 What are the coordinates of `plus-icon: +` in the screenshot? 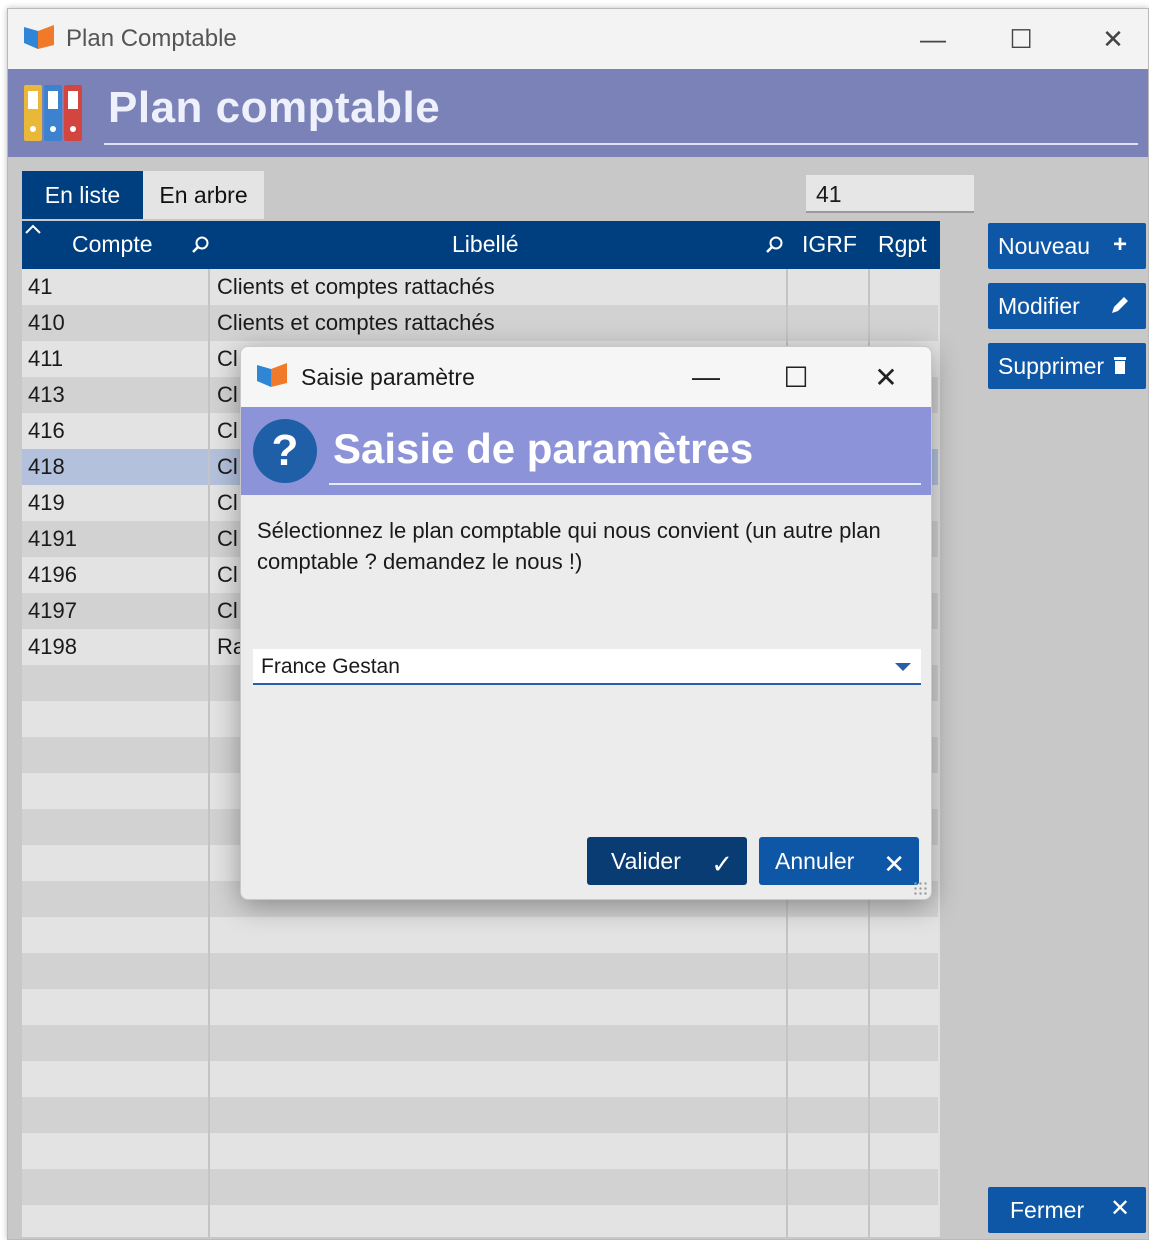 It's located at (1119, 244).